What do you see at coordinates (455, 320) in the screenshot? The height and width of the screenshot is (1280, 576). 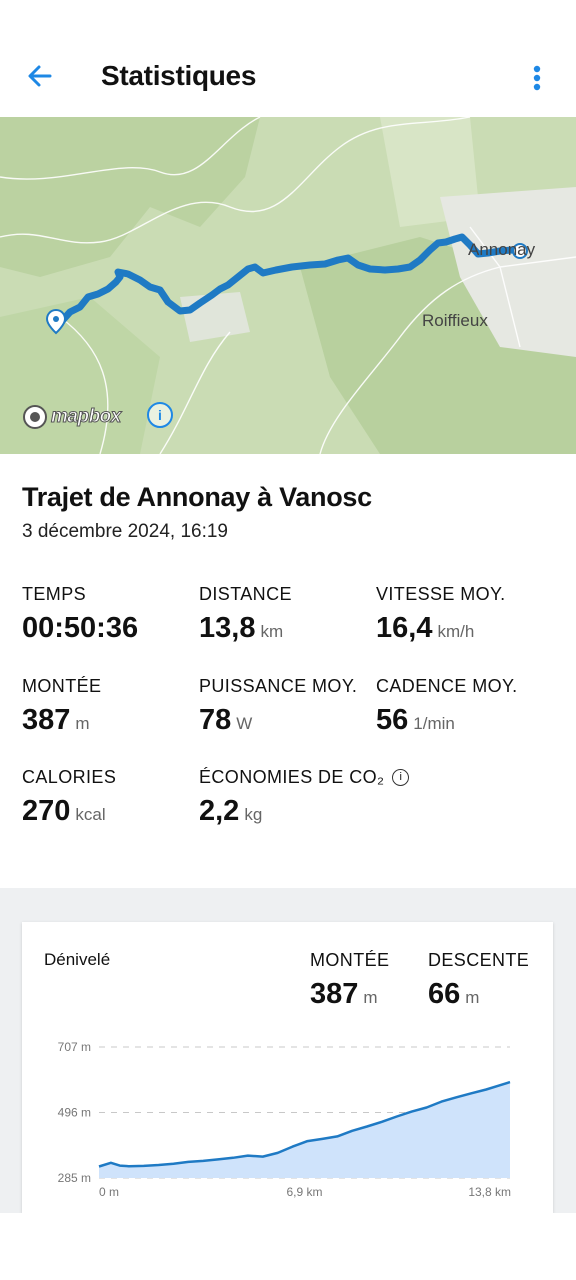 I see `map-label-roiffieux: Roiffieux` at bounding box center [455, 320].